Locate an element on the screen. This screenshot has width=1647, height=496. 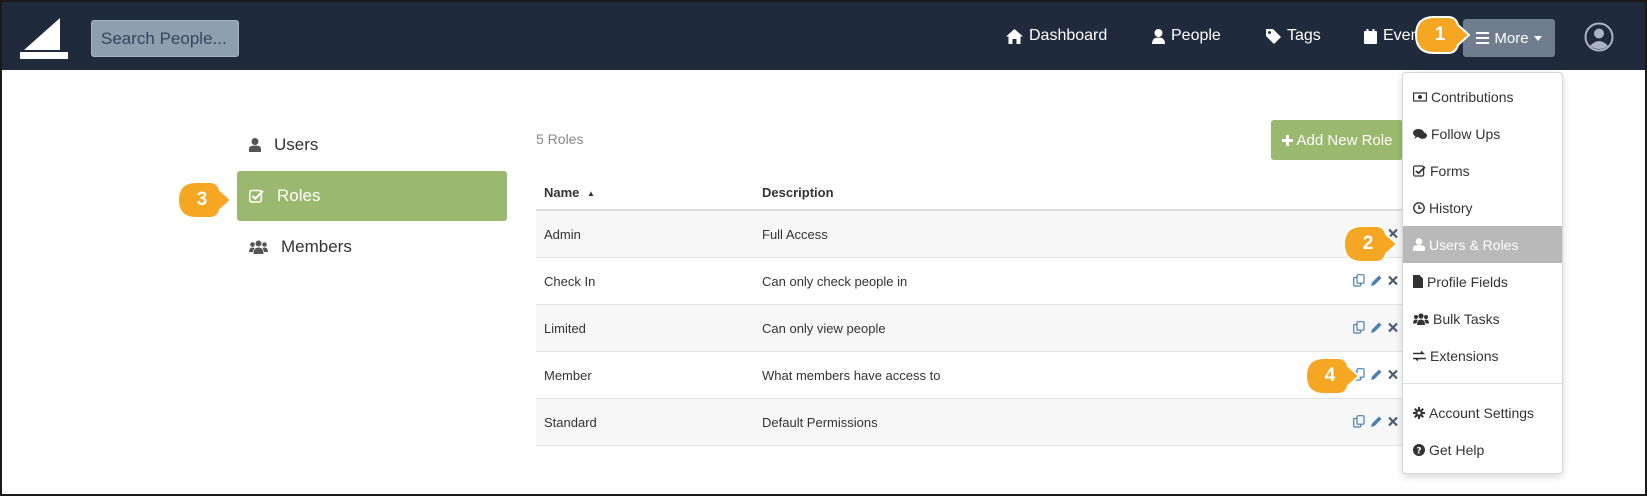
menu-item-contributions: Contributions is located at coordinates (1482, 96).